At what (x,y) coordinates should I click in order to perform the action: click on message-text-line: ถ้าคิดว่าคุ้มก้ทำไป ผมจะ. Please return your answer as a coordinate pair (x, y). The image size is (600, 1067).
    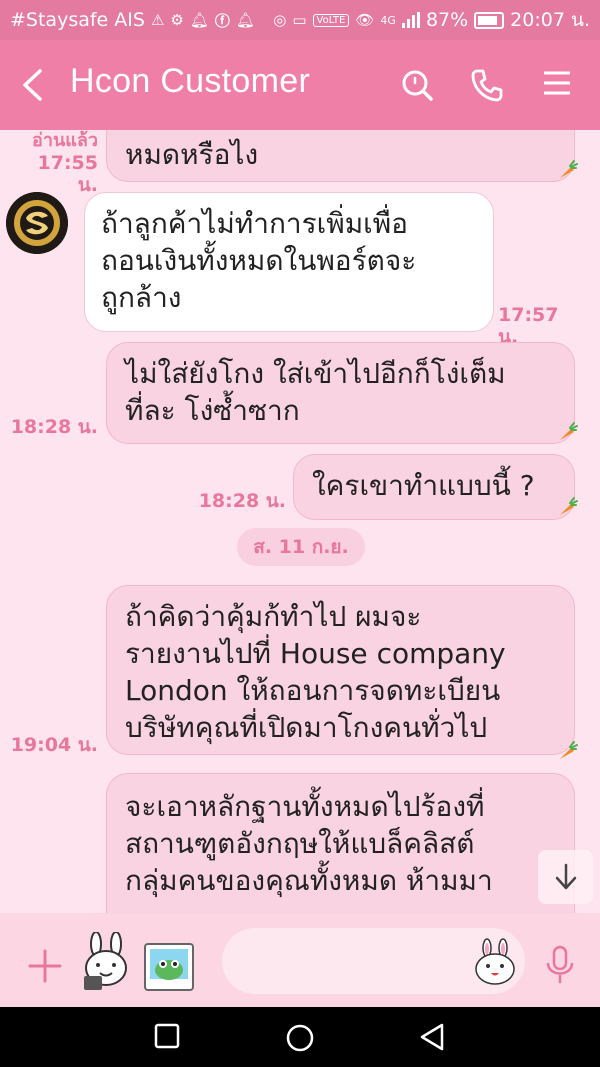
    Looking at the image, I should click on (273, 616).